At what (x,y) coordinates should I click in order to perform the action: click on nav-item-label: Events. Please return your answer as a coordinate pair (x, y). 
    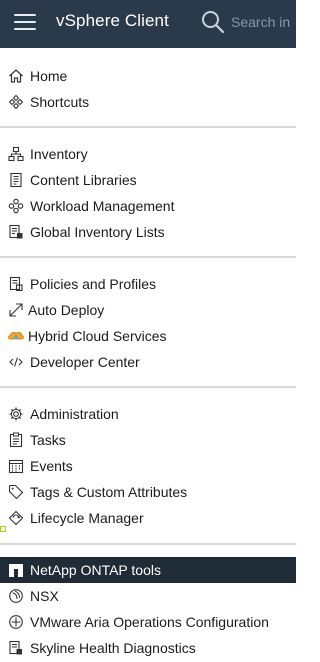
    Looking at the image, I should click on (51, 466).